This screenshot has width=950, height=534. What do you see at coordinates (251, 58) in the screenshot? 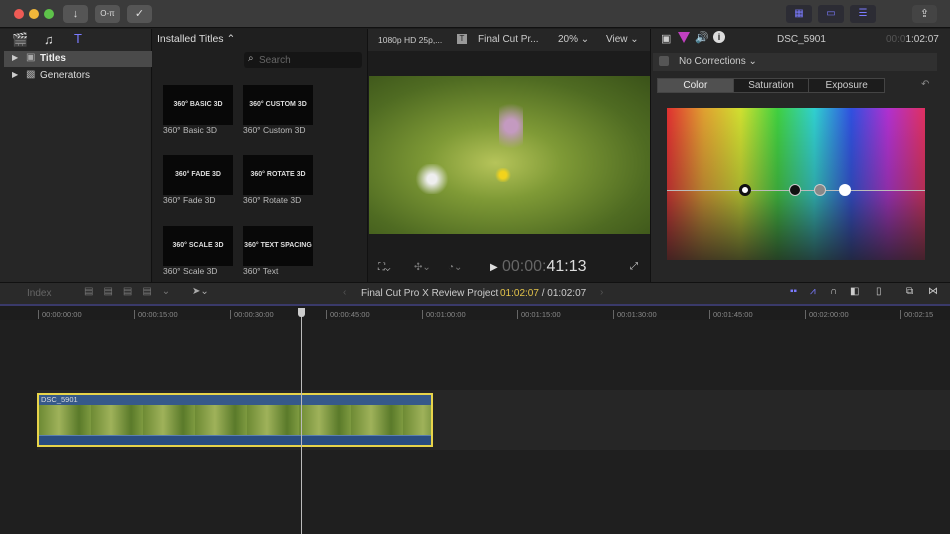
I see `search-icon: ⌕` at bounding box center [251, 58].